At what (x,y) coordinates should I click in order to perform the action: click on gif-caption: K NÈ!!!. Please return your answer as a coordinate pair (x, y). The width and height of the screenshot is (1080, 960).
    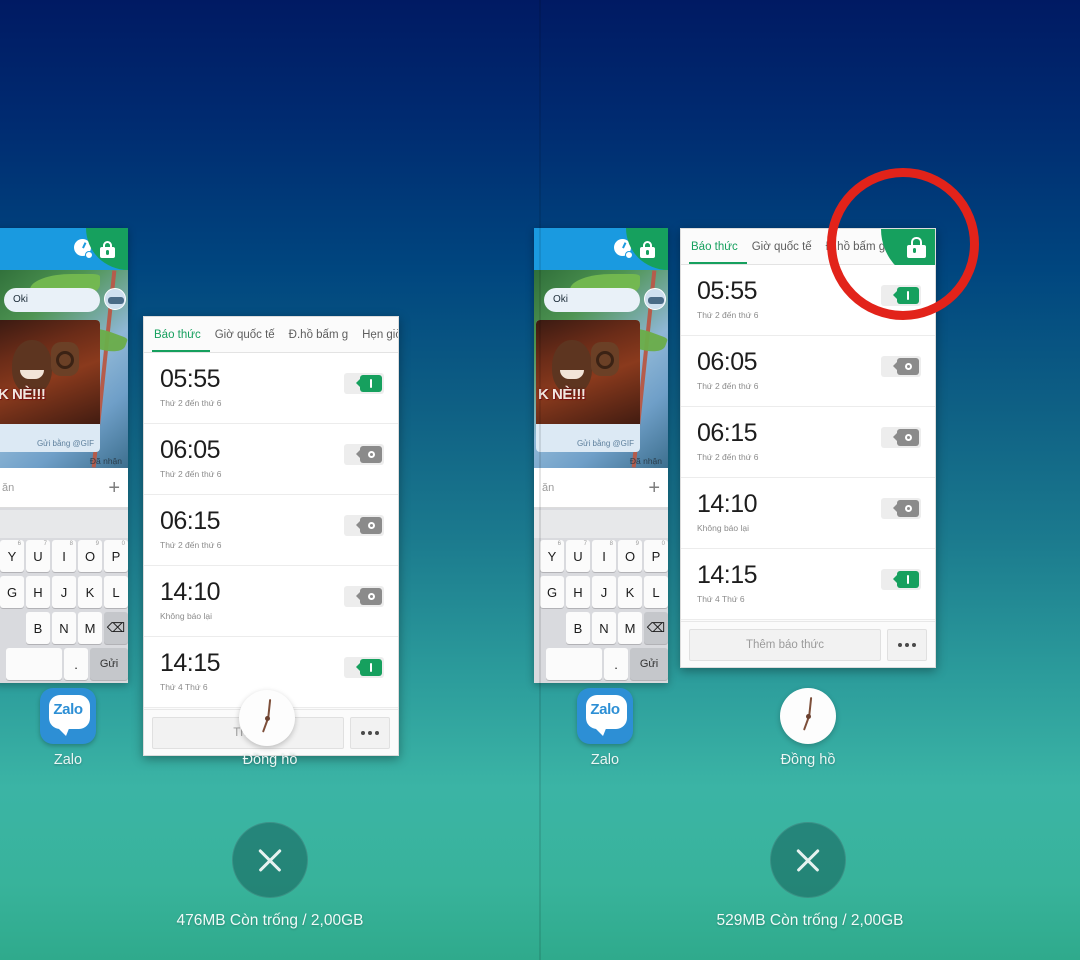
    Looking at the image, I should click on (562, 394).